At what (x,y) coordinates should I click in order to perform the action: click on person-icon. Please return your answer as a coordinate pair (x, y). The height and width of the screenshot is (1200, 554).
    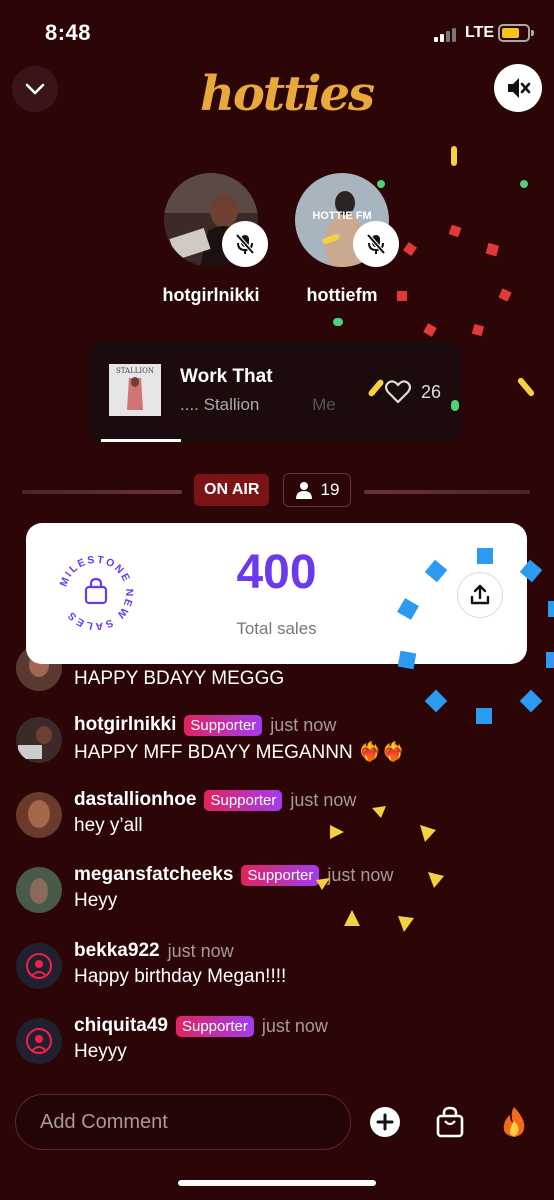
    Looking at the image, I should click on (303, 490).